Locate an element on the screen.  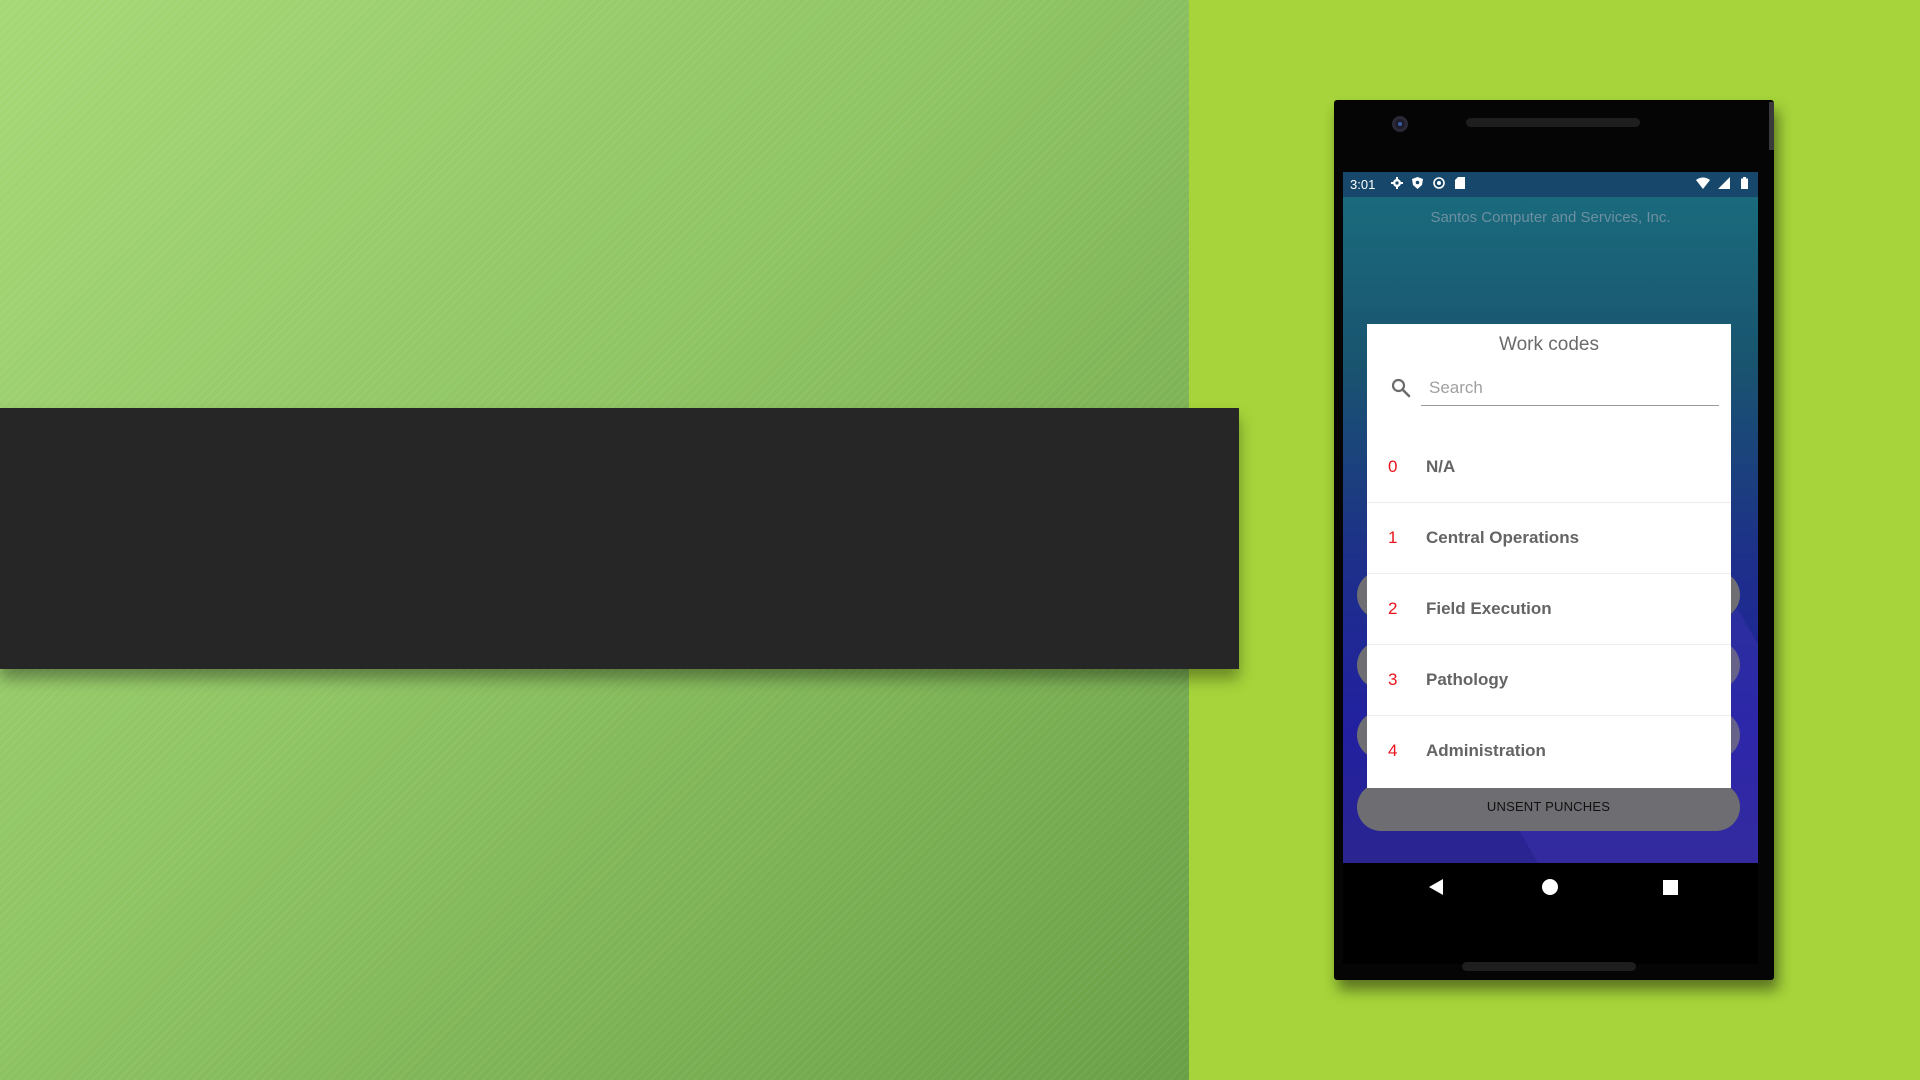
wifi-icon is located at coordinates (1702, 184).